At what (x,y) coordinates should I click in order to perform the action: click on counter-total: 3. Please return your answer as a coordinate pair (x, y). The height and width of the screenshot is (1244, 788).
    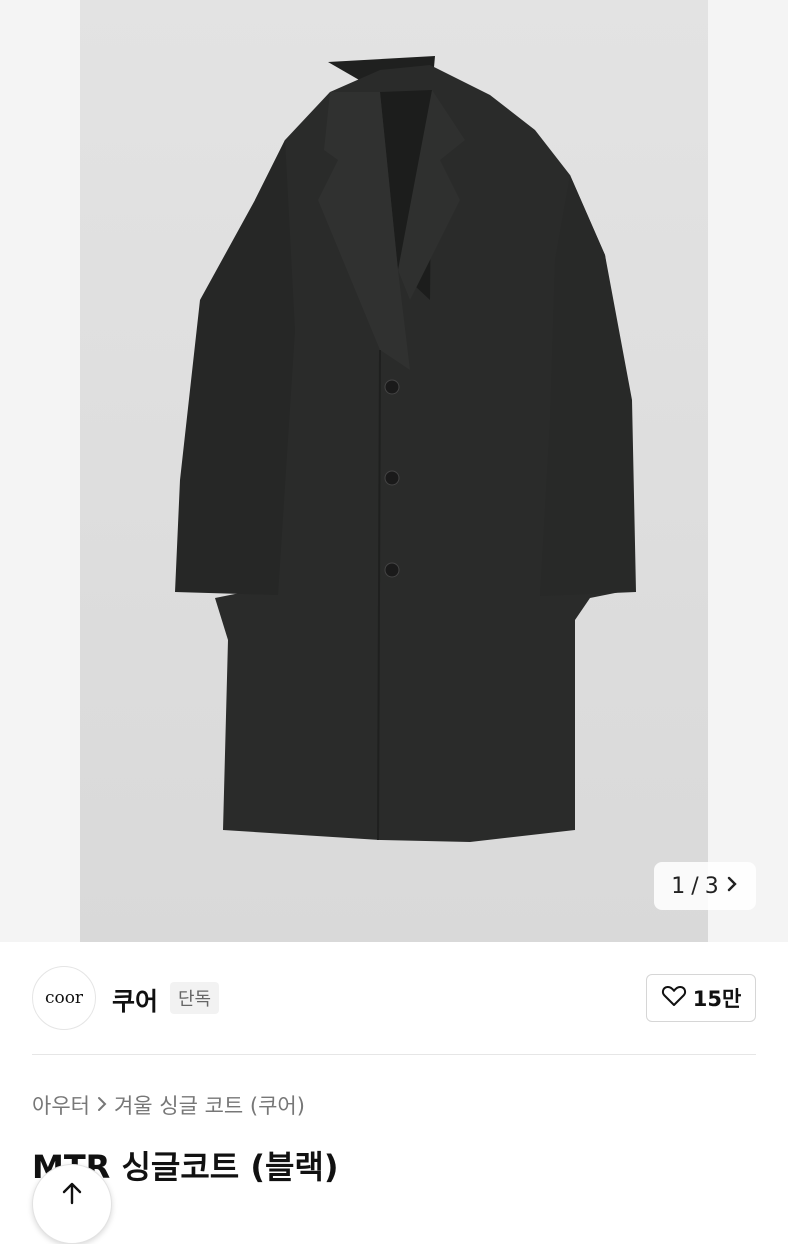
    Looking at the image, I should click on (711, 886).